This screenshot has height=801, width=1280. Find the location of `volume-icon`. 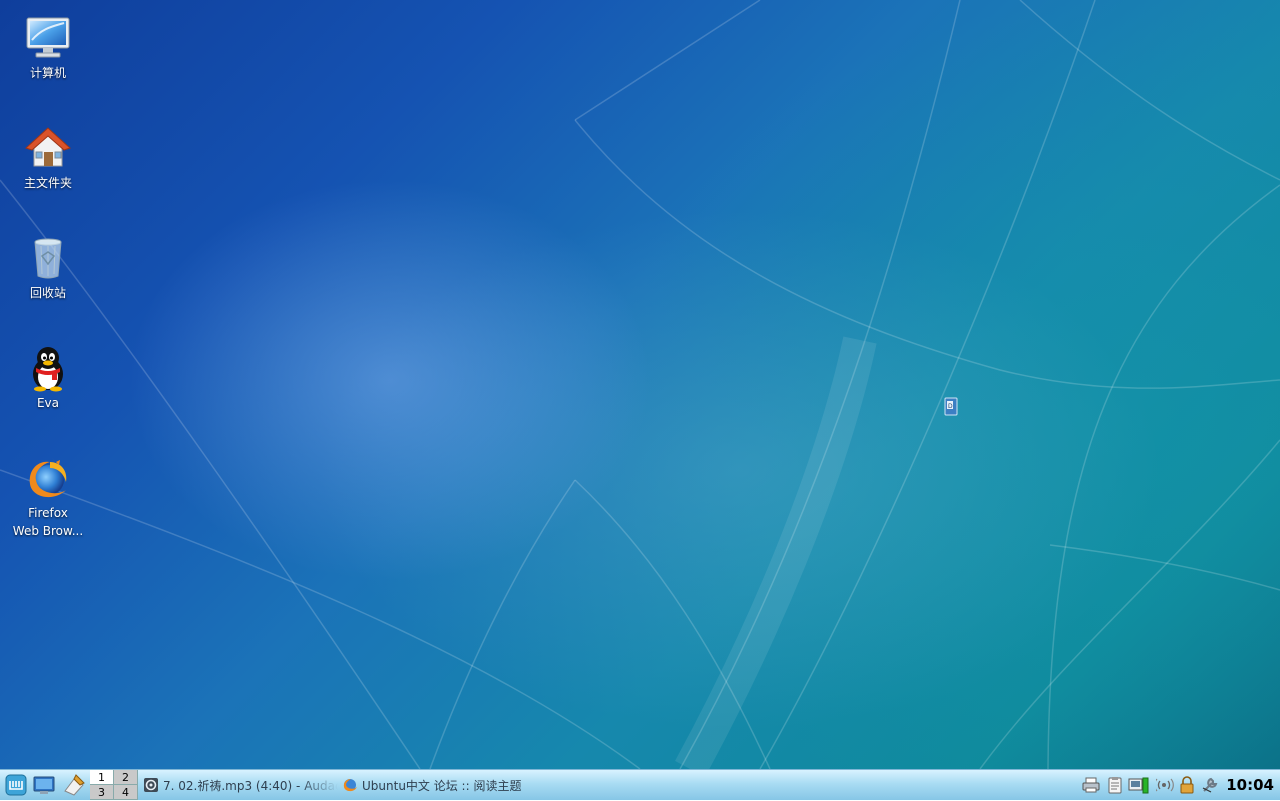

volume-icon is located at coordinates (1164, 785).